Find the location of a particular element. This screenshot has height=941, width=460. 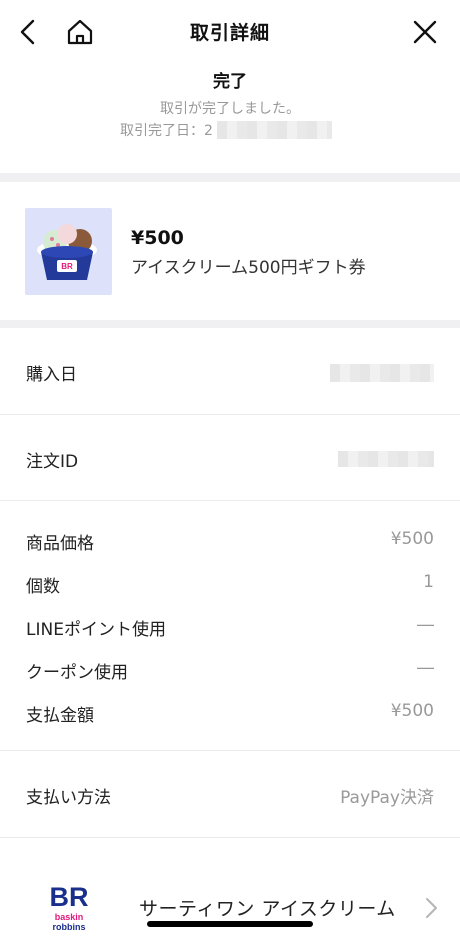

shop-name: サーティワン アイスクリーム is located at coordinates (267, 909).